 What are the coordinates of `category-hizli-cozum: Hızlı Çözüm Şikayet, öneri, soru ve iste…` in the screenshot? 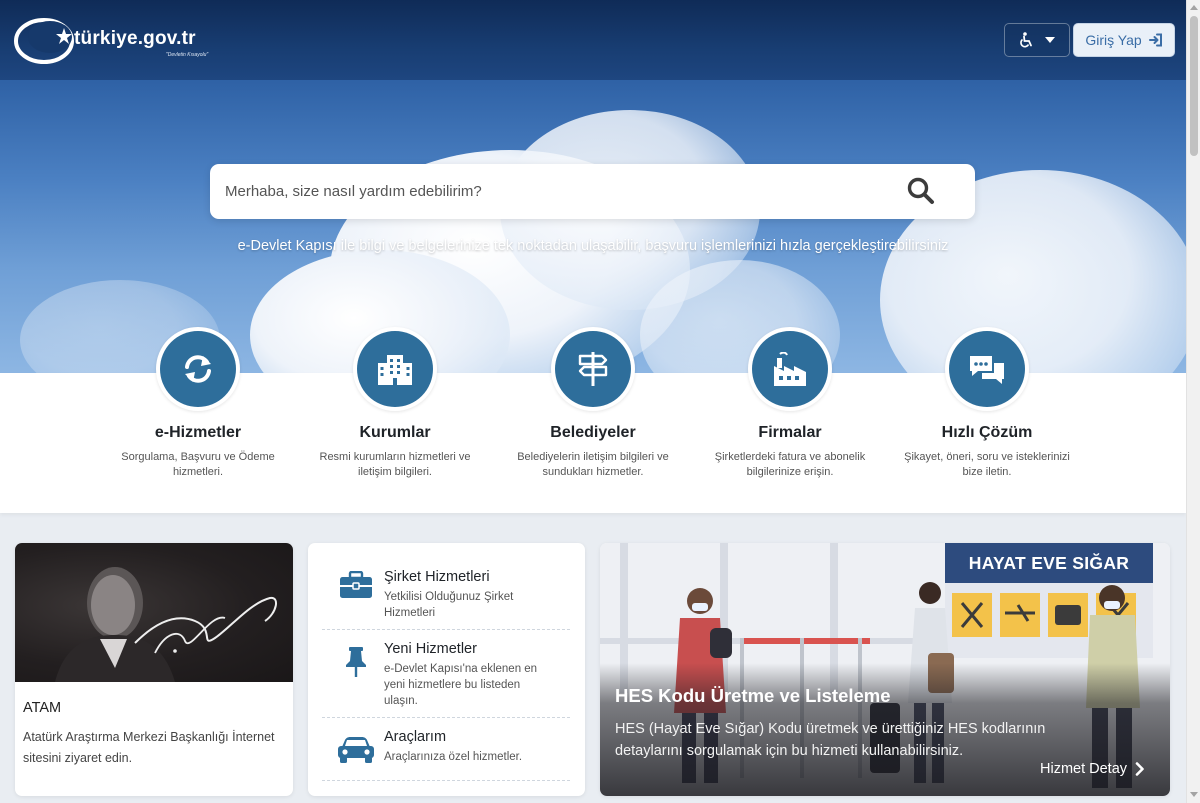 It's located at (987, 403).